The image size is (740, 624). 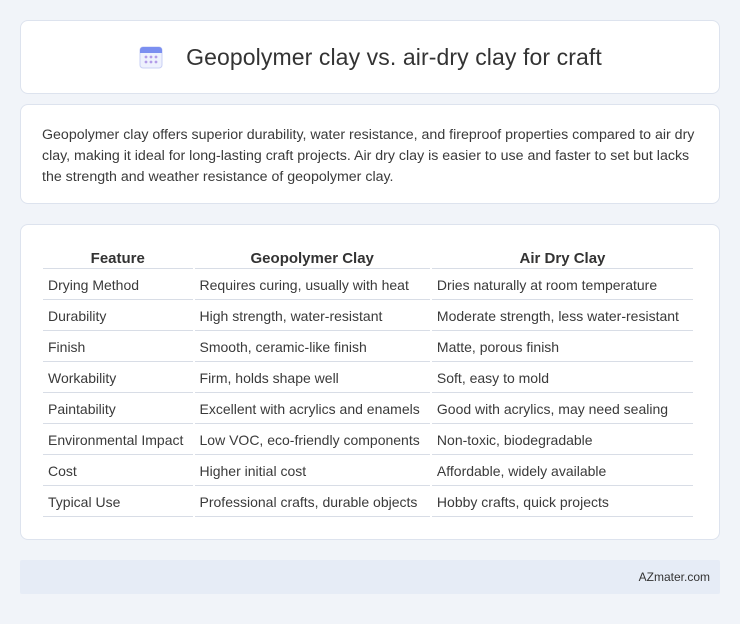 I want to click on air-dry-cell: Dries naturally at room temperature, so click(x=562, y=285).